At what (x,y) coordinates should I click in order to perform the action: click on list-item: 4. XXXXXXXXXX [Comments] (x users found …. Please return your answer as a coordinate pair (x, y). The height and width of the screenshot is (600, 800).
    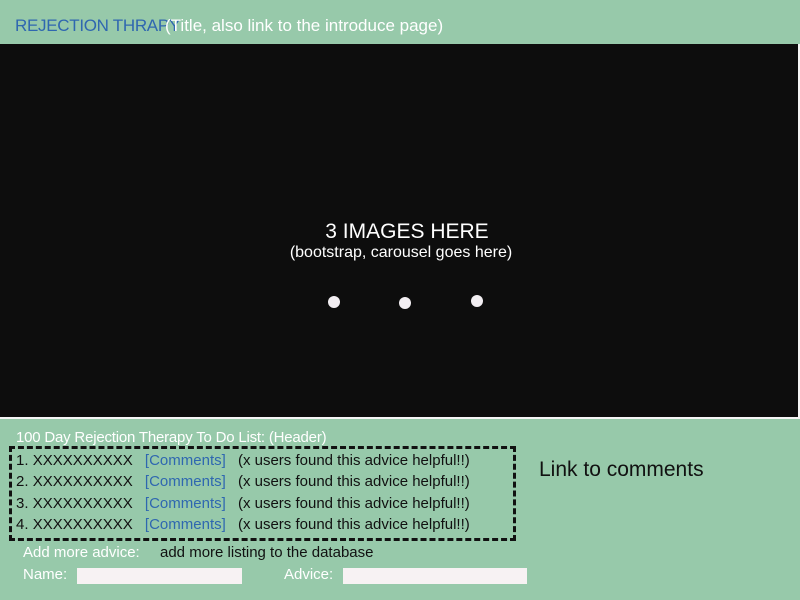
    Looking at the image, I should click on (243, 526).